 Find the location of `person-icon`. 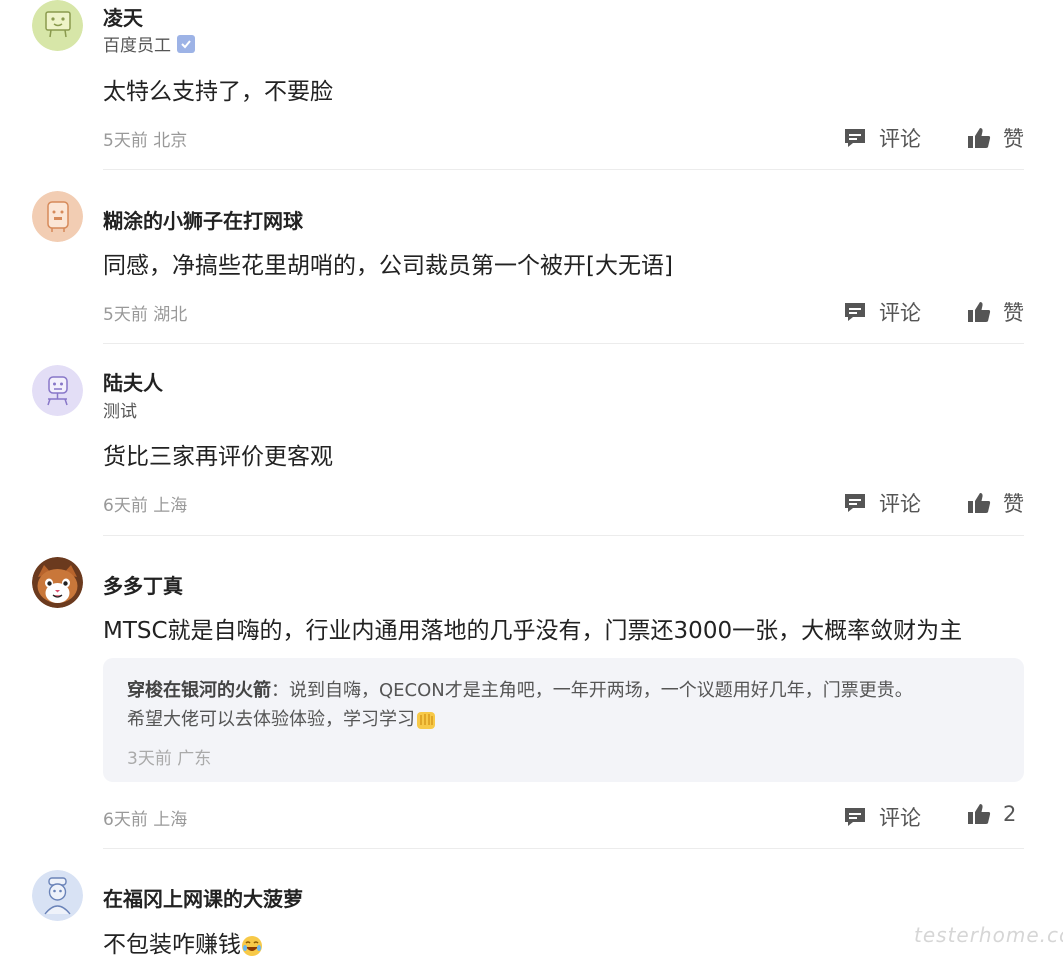

person-icon is located at coordinates (57, 895).